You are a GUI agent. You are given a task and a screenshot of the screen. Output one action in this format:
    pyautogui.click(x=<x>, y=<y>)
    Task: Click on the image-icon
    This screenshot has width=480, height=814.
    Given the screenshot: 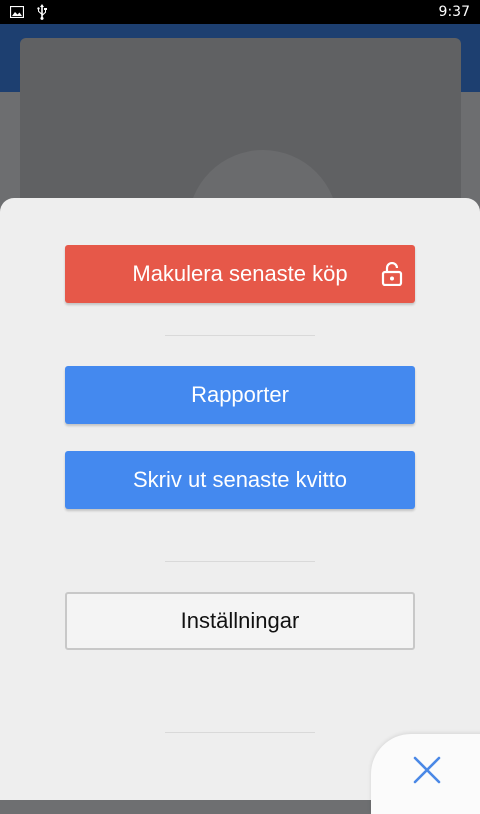 What is the action you would take?
    pyautogui.click(x=17, y=12)
    